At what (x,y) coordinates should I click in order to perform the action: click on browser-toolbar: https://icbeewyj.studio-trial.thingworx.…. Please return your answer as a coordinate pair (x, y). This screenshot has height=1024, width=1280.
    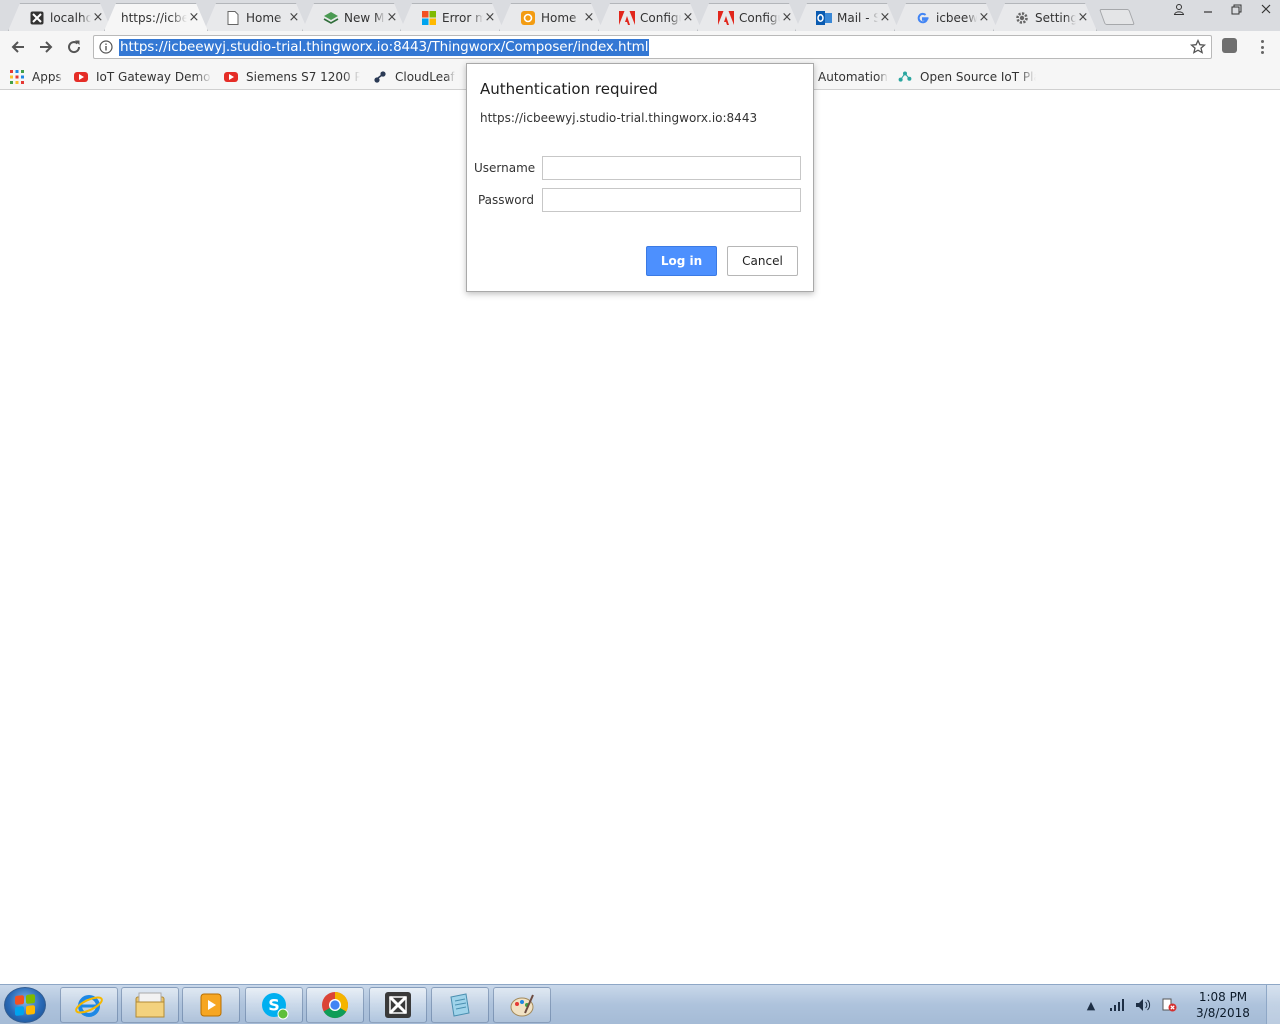
    Looking at the image, I should click on (640, 47).